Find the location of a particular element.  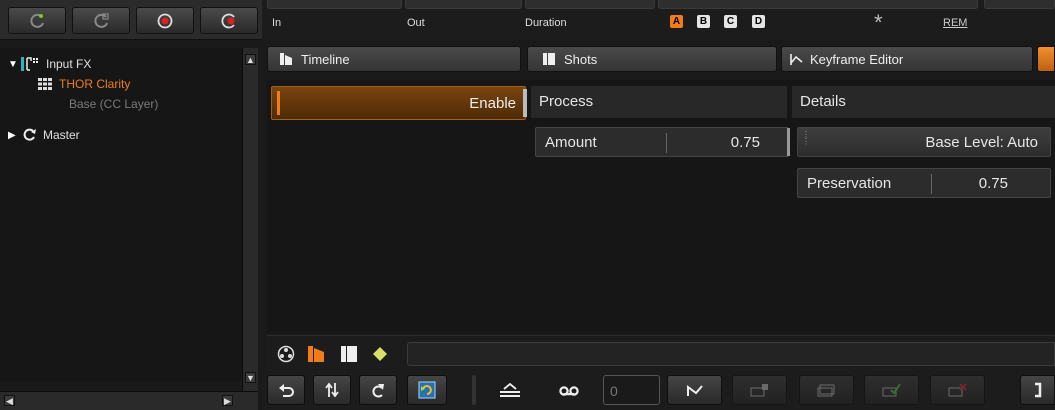

timecode-bar: In Out Duration A B C D * REM is located at coordinates (658, 20).